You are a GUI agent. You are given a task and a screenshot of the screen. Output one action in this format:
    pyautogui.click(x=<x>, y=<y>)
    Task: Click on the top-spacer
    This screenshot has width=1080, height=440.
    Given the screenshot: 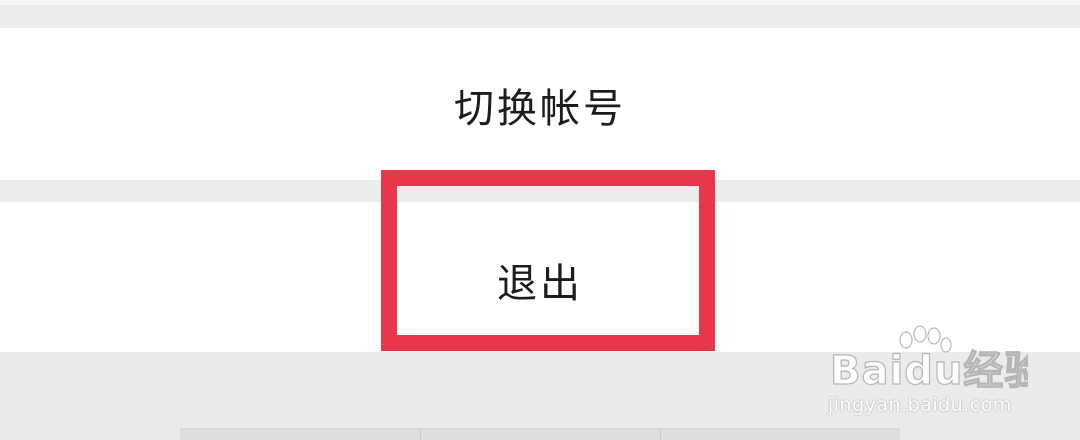 What is the action you would take?
    pyautogui.click(x=540, y=14)
    